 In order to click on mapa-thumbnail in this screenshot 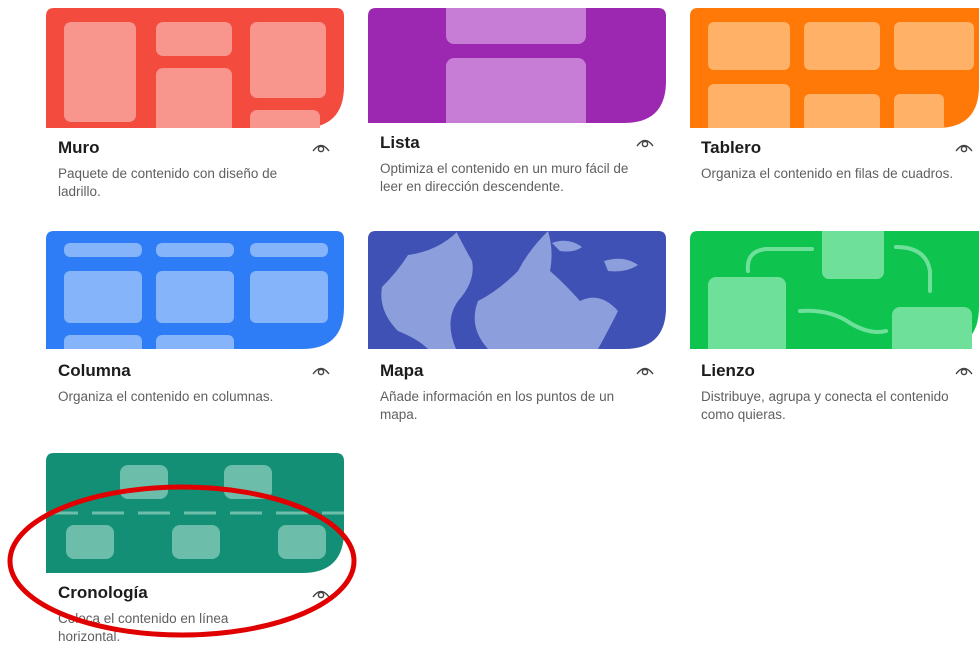, I will do `click(517, 290)`.